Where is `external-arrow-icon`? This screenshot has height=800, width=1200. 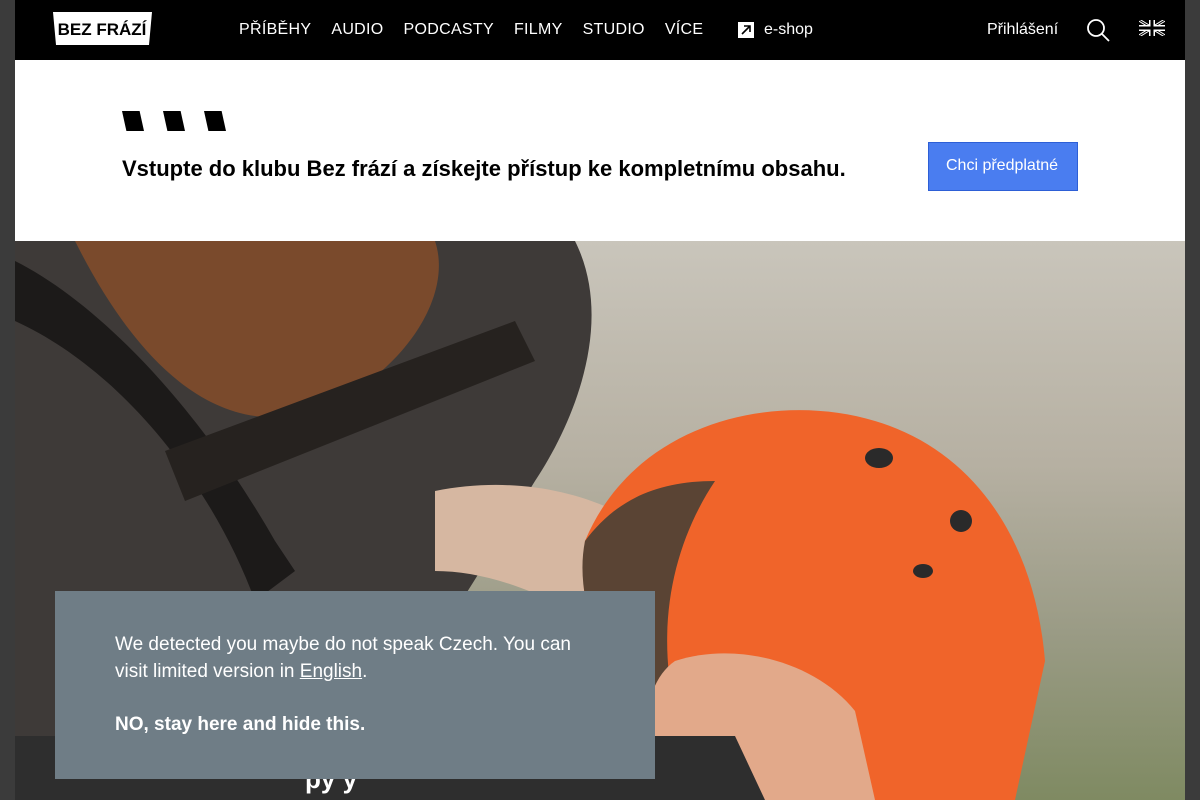 external-arrow-icon is located at coordinates (746, 30).